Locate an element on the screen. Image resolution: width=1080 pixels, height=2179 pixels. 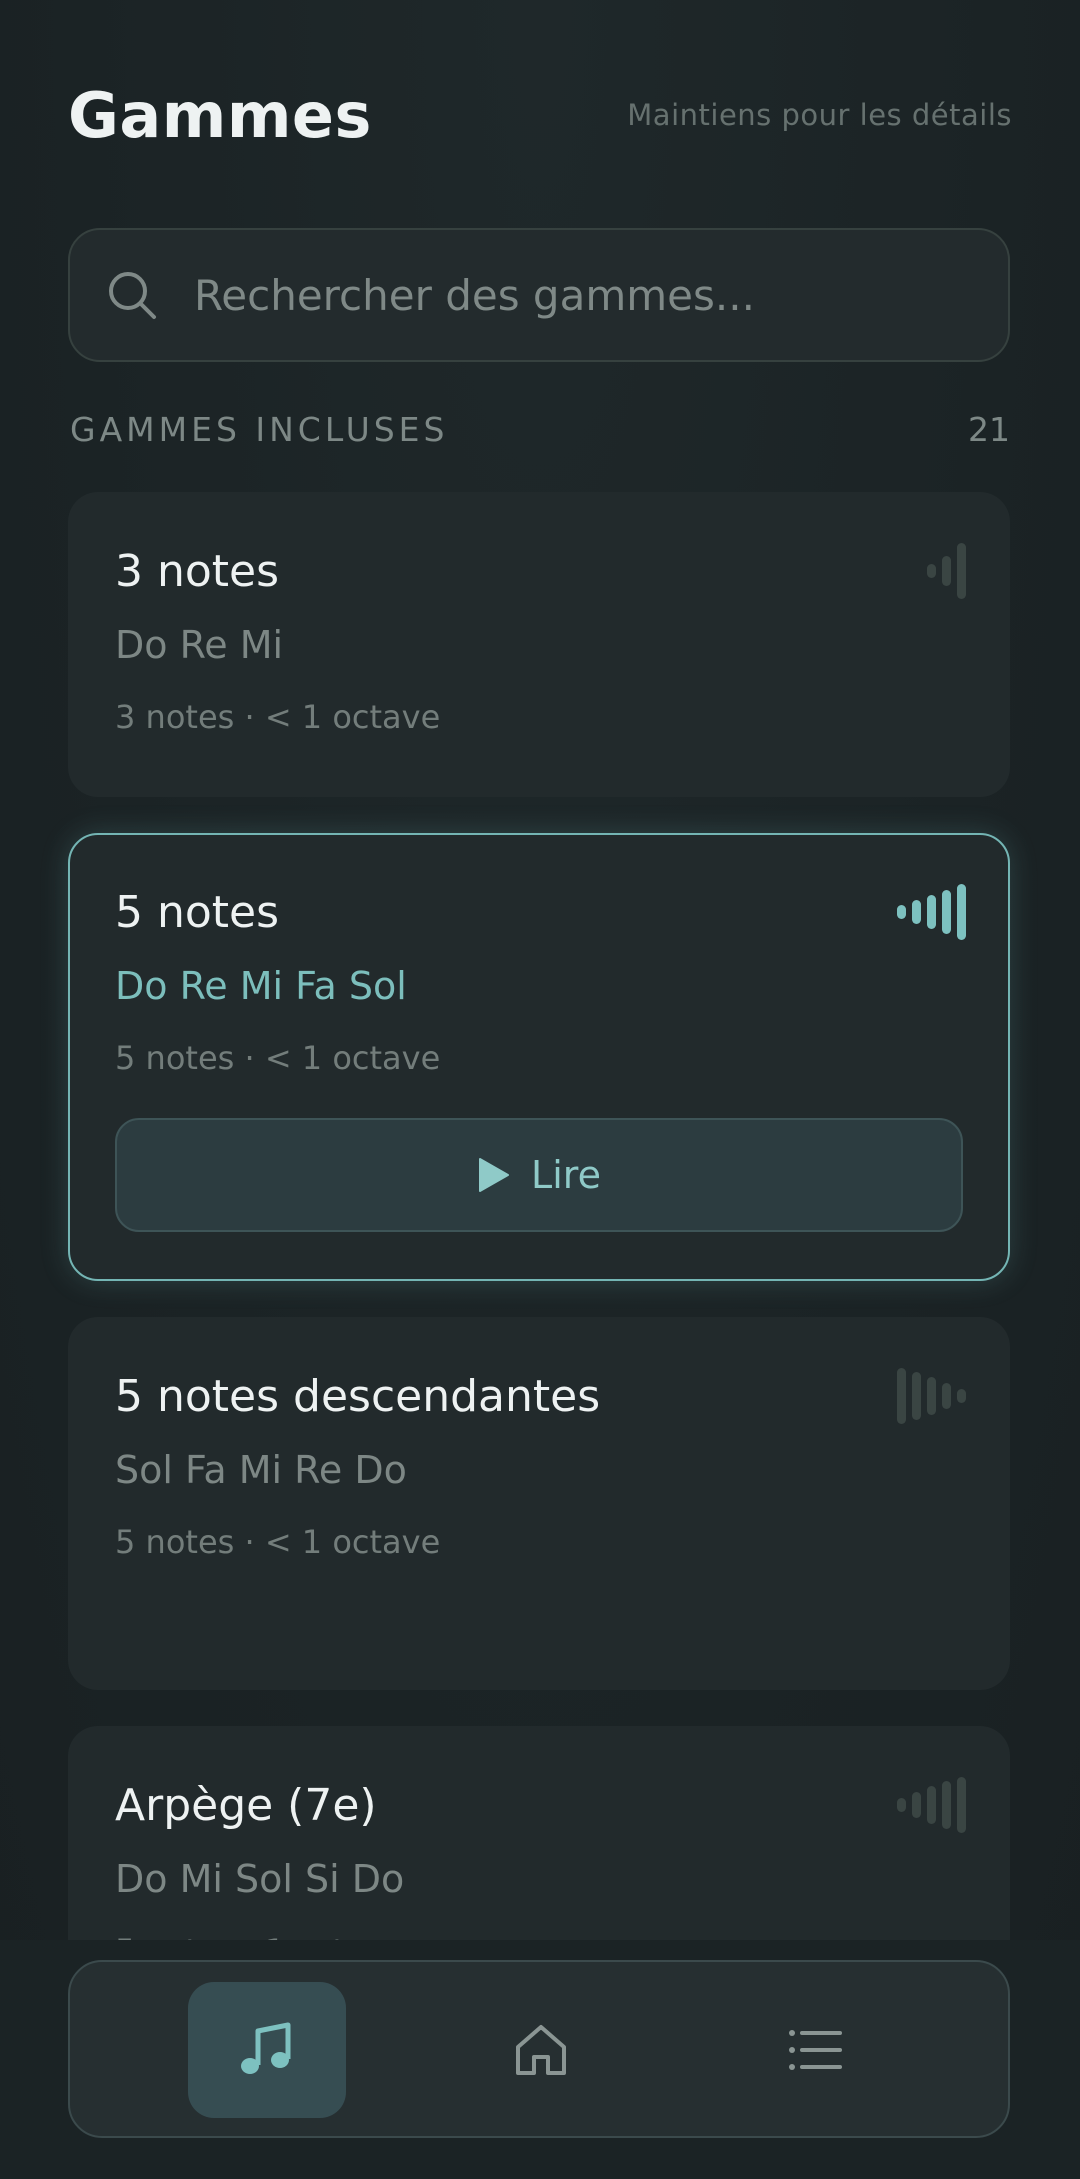
scale-notes: Do Re Mi is located at coordinates (199, 645).